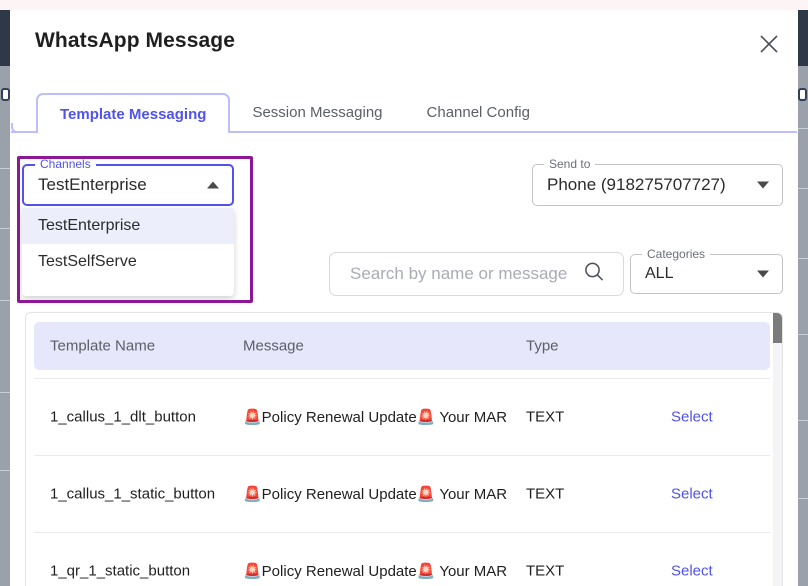  I want to click on background-rail-left, so click(5, 326).